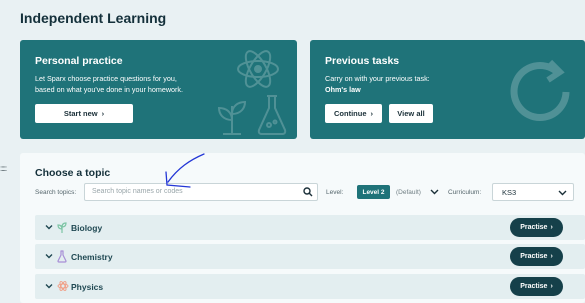 This screenshot has height=303, width=585. Describe the element at coordinates (3, 168) in the screenshot. I see `left-edge-marker: :::::` at that location.